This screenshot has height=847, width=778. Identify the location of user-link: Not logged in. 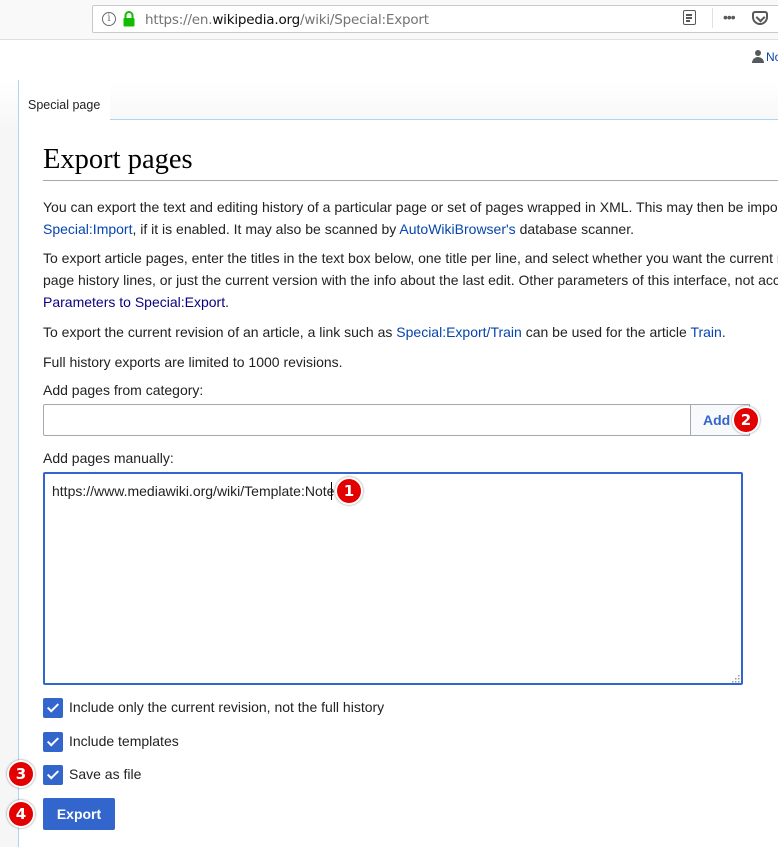
(772, 57).